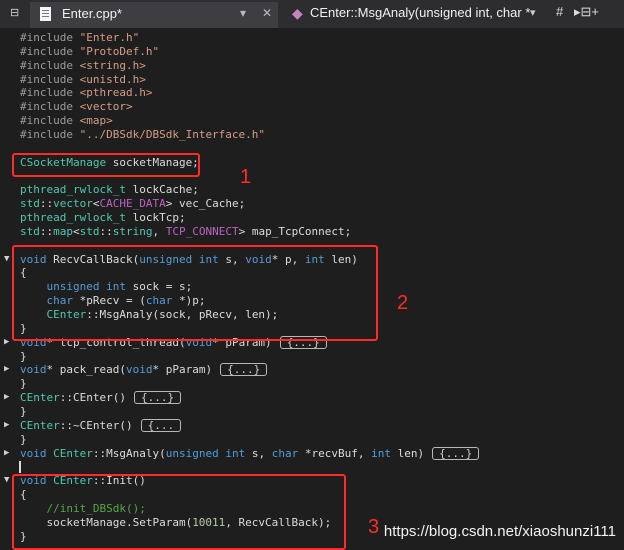 The image size is (624, 550). What do you see at coordinates (407, 453) in the screenshot?
I see `code-token: len)` at bounding box center [407, 453].